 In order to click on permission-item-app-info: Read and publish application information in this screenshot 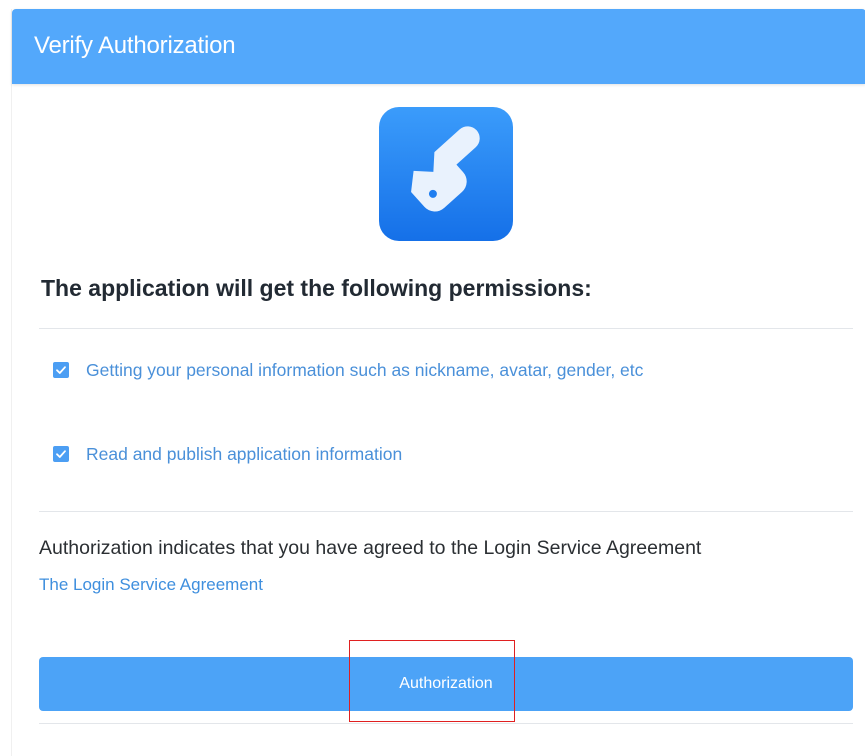, I will do `click(227, 454)`.